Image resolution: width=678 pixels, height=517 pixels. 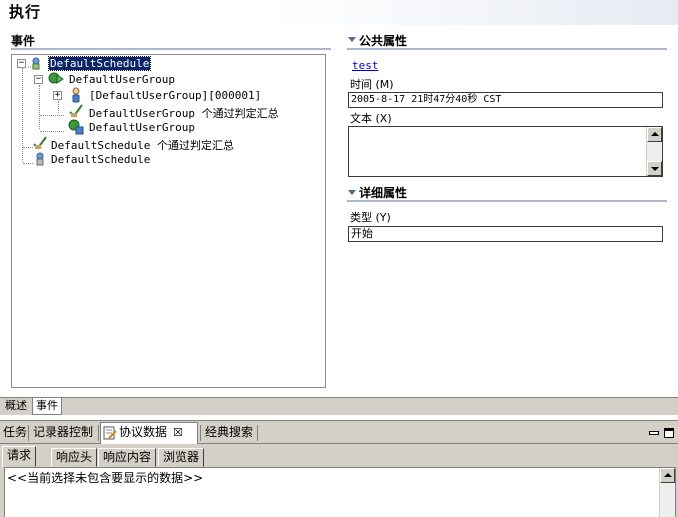 I want to click on tab-request: 请求, so click(x=19, y=456).